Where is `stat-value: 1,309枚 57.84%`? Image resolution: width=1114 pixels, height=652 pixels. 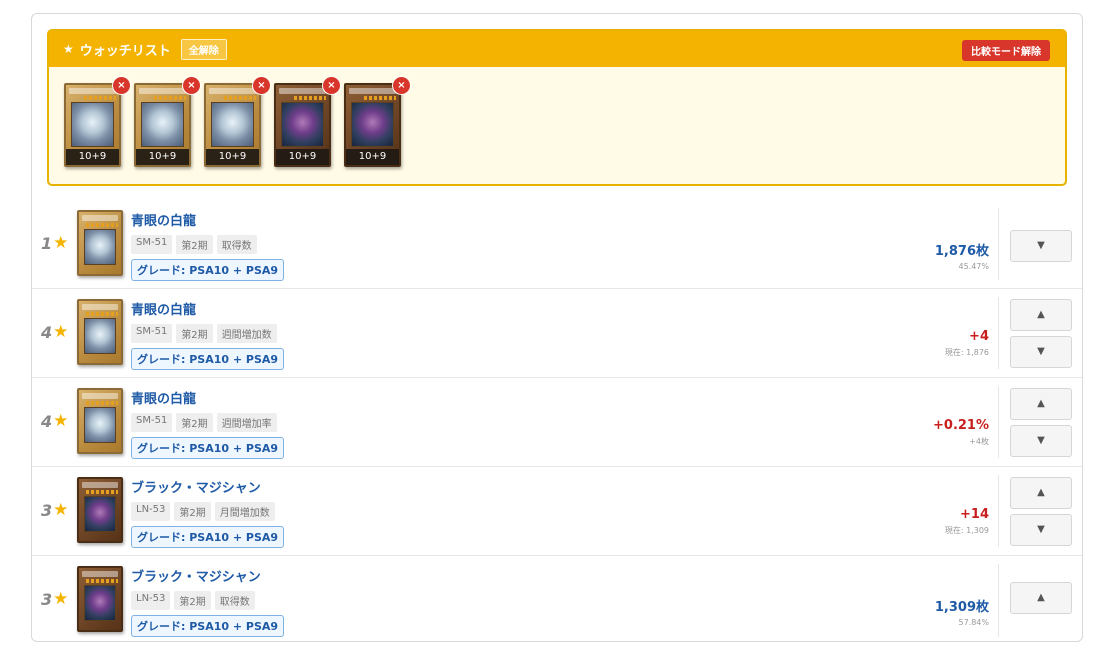 stat-value: 1,309枚 57.84% is located at coordinates (962, 611).